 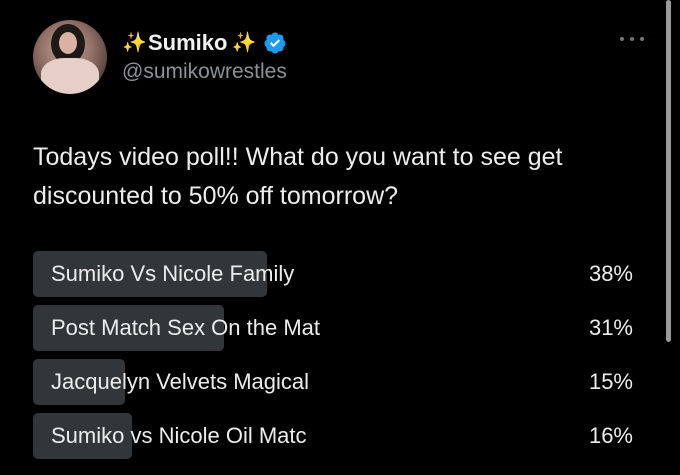 I want to click on poll-option: Post Match Sex On the Mat 31%, so click(x=333, y=328).